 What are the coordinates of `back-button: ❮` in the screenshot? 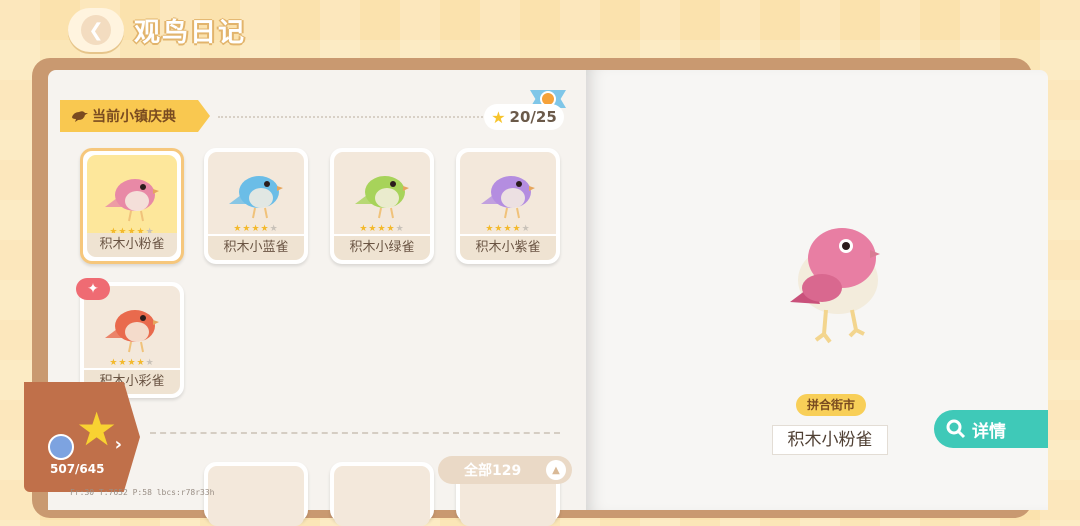 It's located at (96, 30).